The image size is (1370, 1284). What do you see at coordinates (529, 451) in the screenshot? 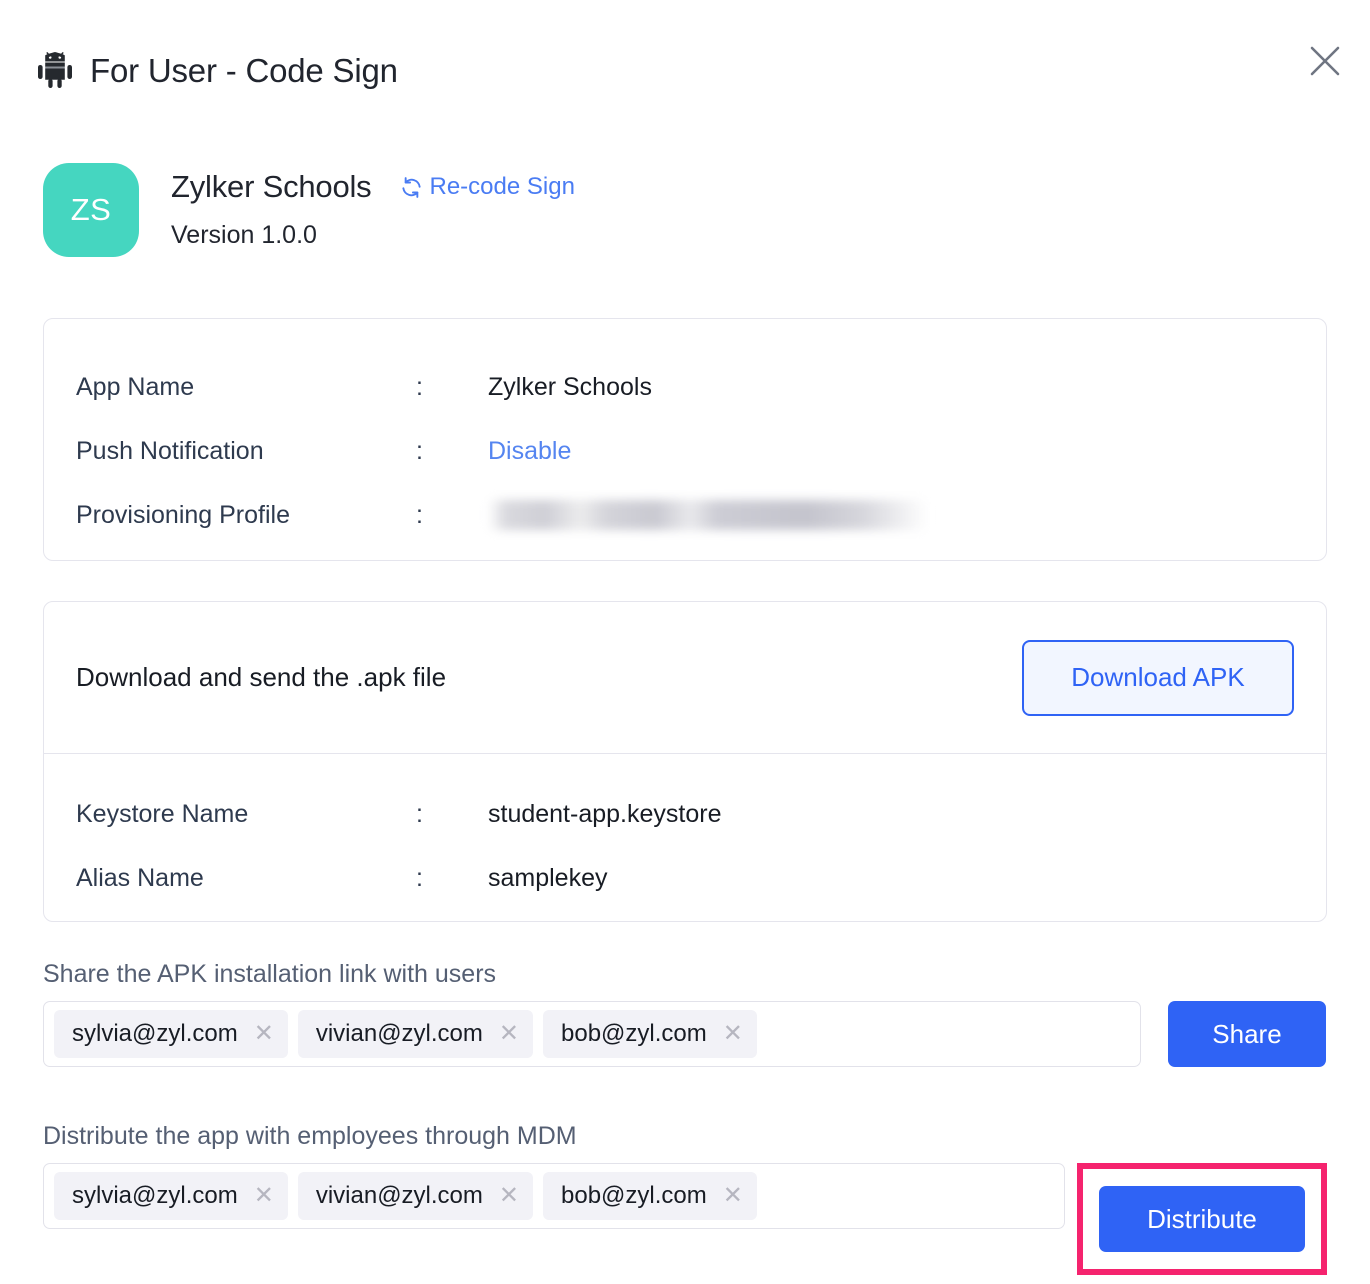
I see `push-notification-disable-link: Disable` at bounding box center [529, 451].